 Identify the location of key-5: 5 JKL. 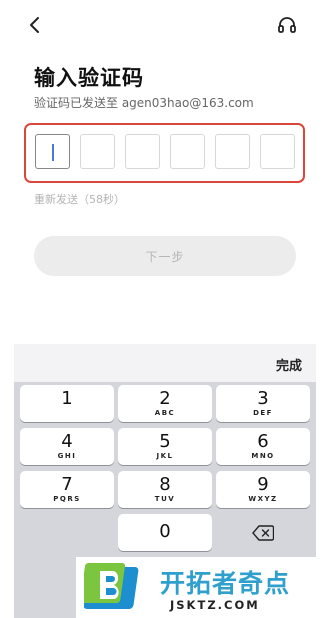
(165, 446).